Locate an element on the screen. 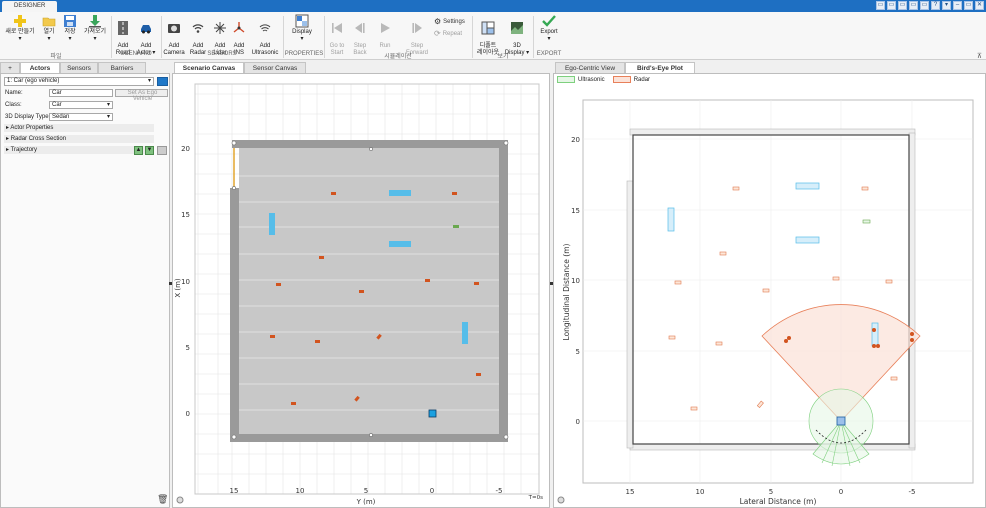  section-actor-properties: ▸ Actor Properties is located at coordinates (79, 128).